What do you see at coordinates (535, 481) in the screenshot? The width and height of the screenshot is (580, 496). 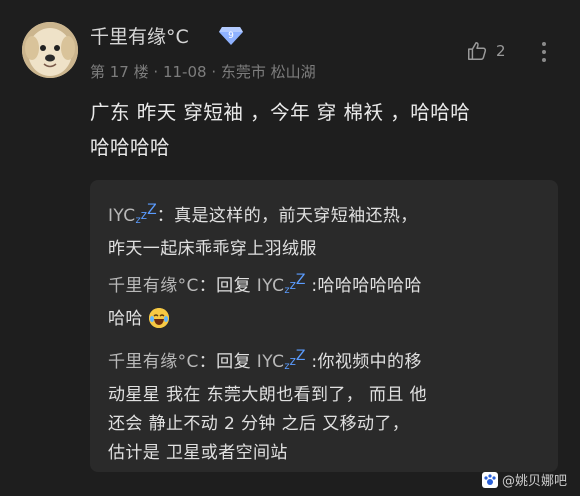 I see `watermark-text: @姚贝娜吧` at bounding box center [535, 481].